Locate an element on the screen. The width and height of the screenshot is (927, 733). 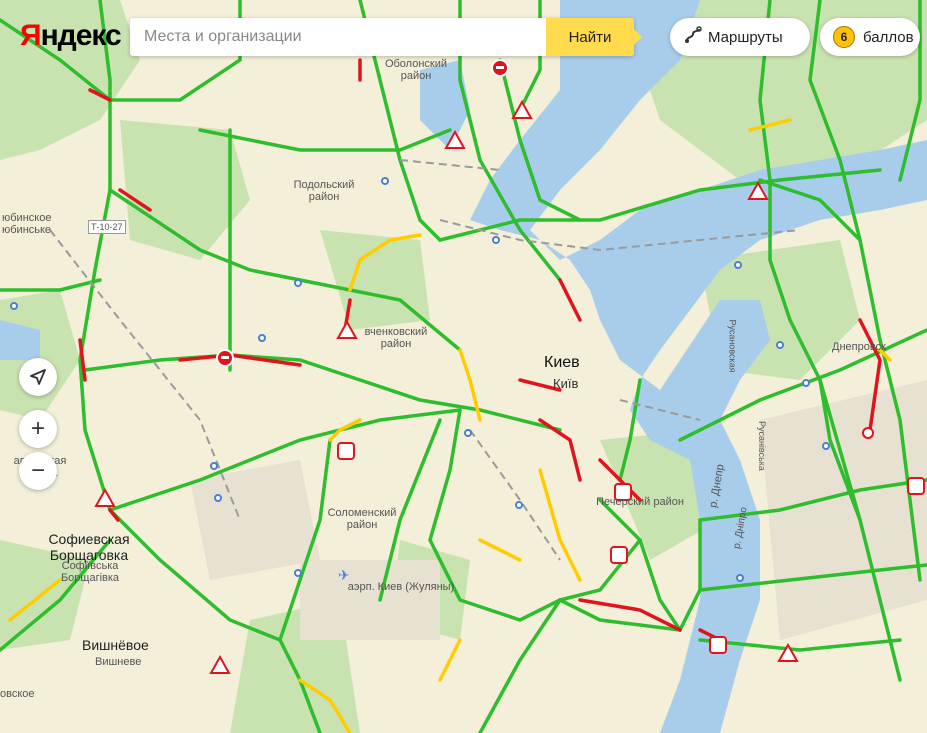
routes-button: Маршруты is located at coordinates (740, 37).